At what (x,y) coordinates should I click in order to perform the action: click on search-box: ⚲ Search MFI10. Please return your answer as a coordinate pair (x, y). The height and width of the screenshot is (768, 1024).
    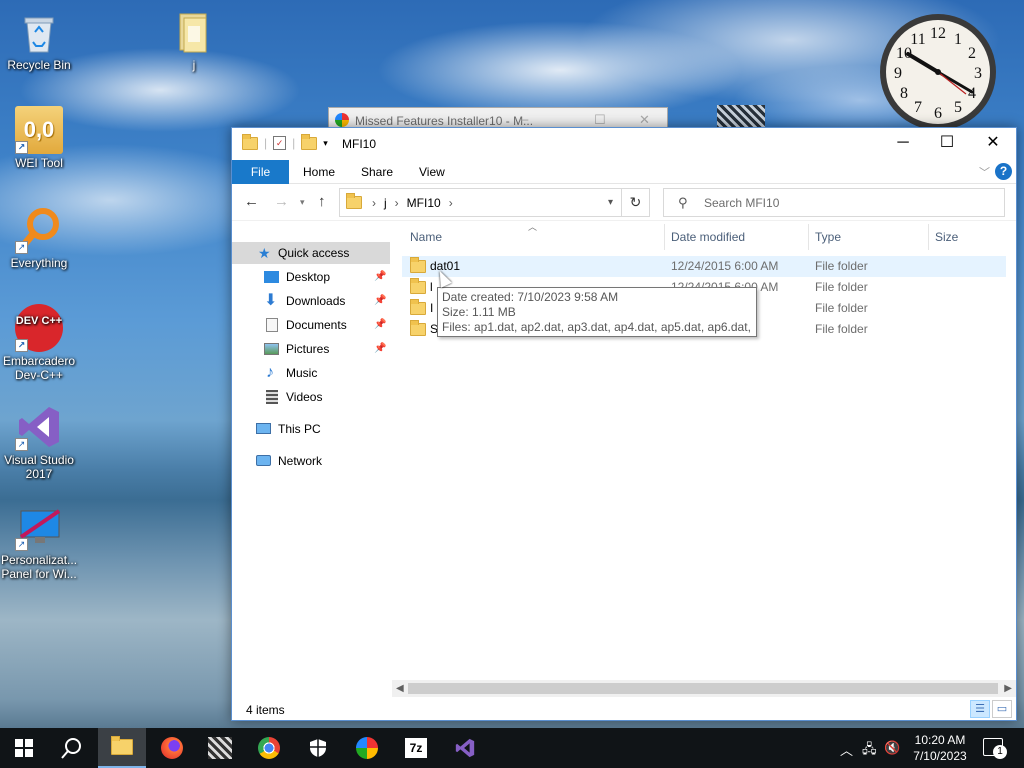
    Looking at the image, I should click on (834, 202).